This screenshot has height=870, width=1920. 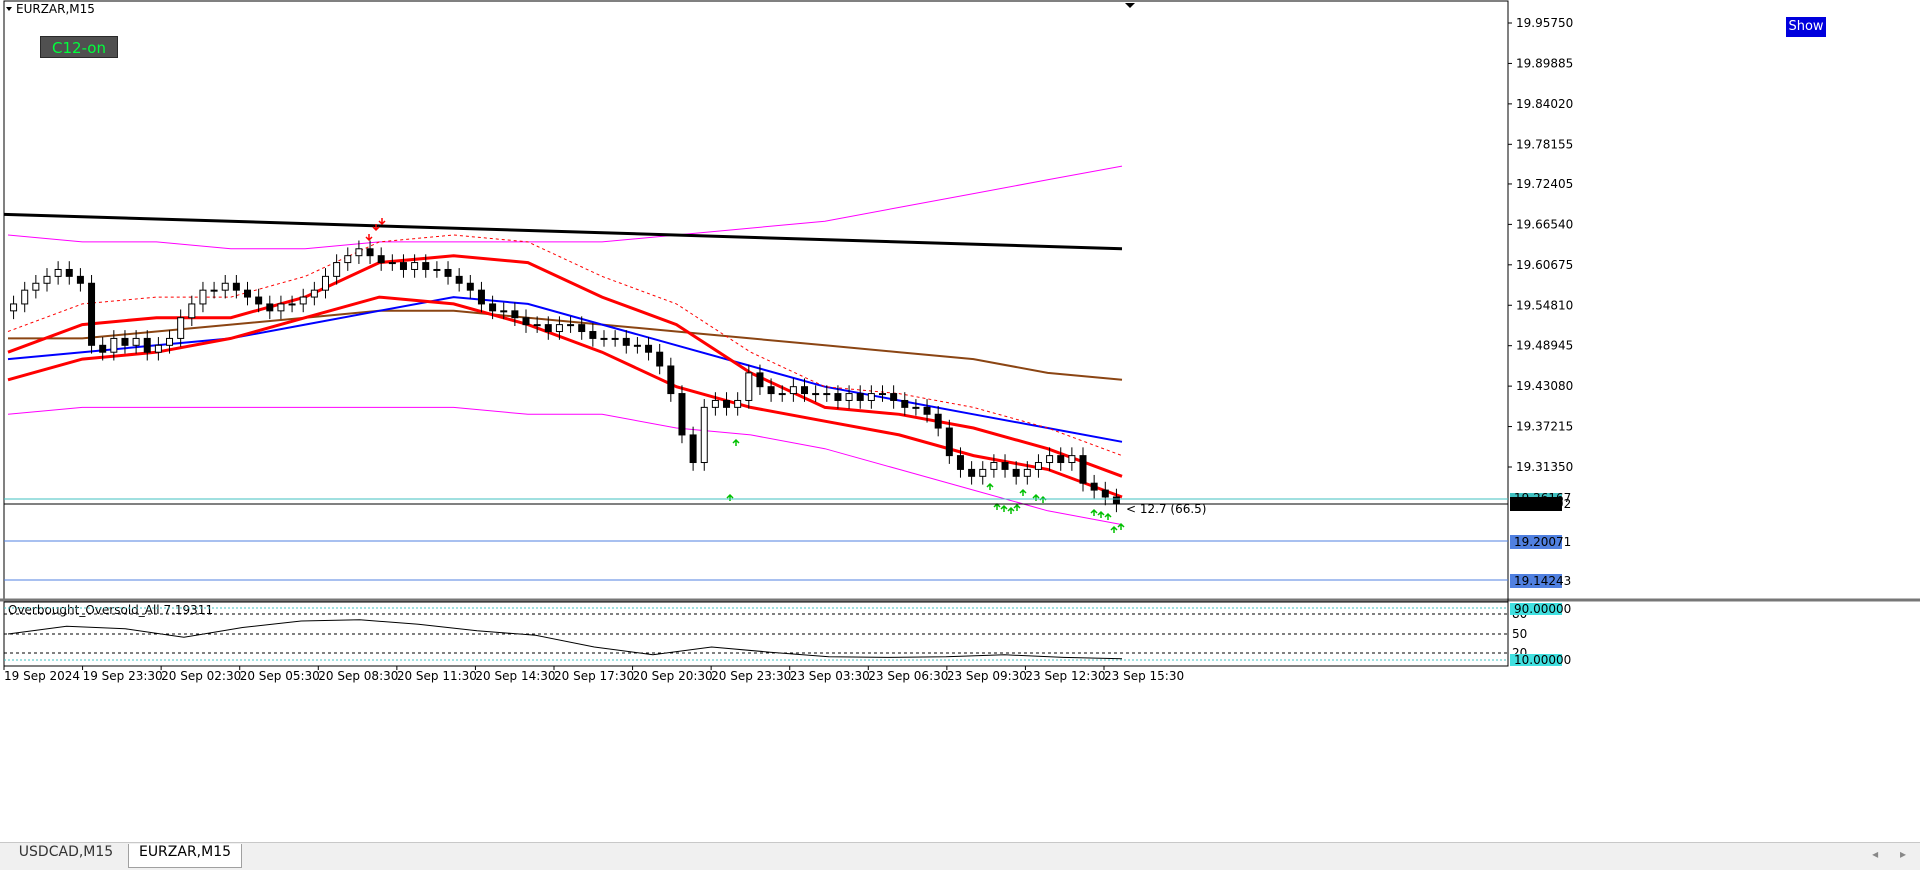 I want to click on shift-marker-icon, so click(x=1130, y=5).